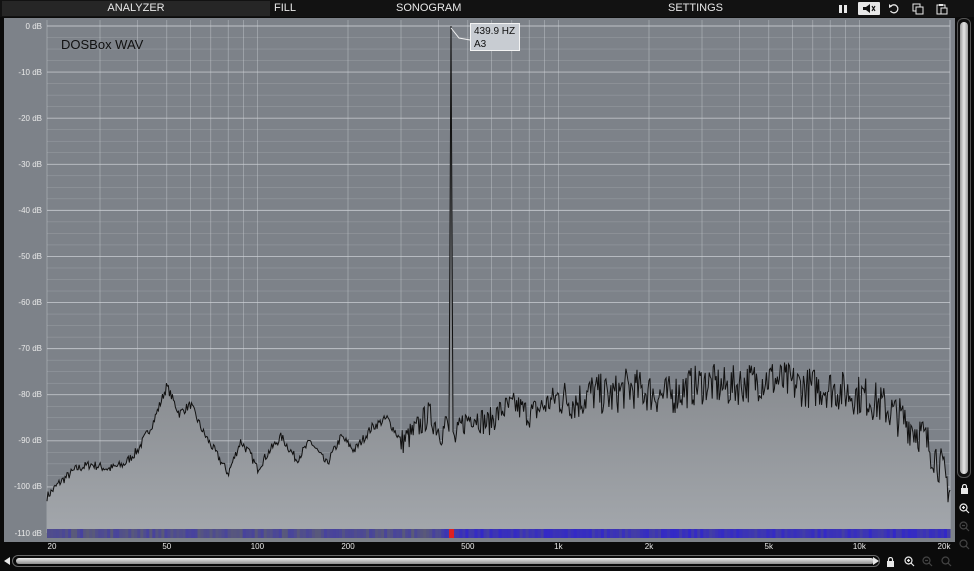 This screenshot has width=974, height=571. I want to click on horizontal-scrollbar, so click(446, 561).